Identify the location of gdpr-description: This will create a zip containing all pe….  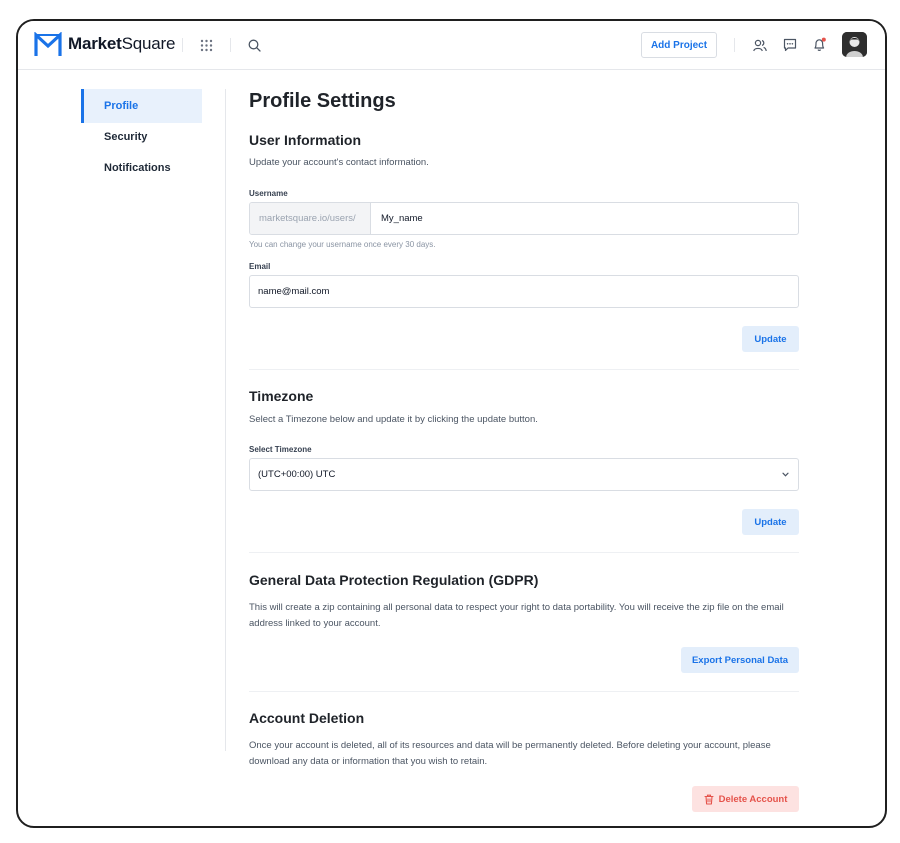
(516, 615).